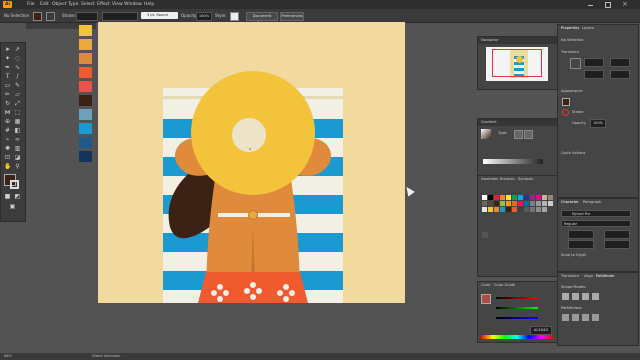  What do you see at coordinates (570, 28) in the screenshot?
I see `properties-tab: Properties` at bounding box center [570, 28].